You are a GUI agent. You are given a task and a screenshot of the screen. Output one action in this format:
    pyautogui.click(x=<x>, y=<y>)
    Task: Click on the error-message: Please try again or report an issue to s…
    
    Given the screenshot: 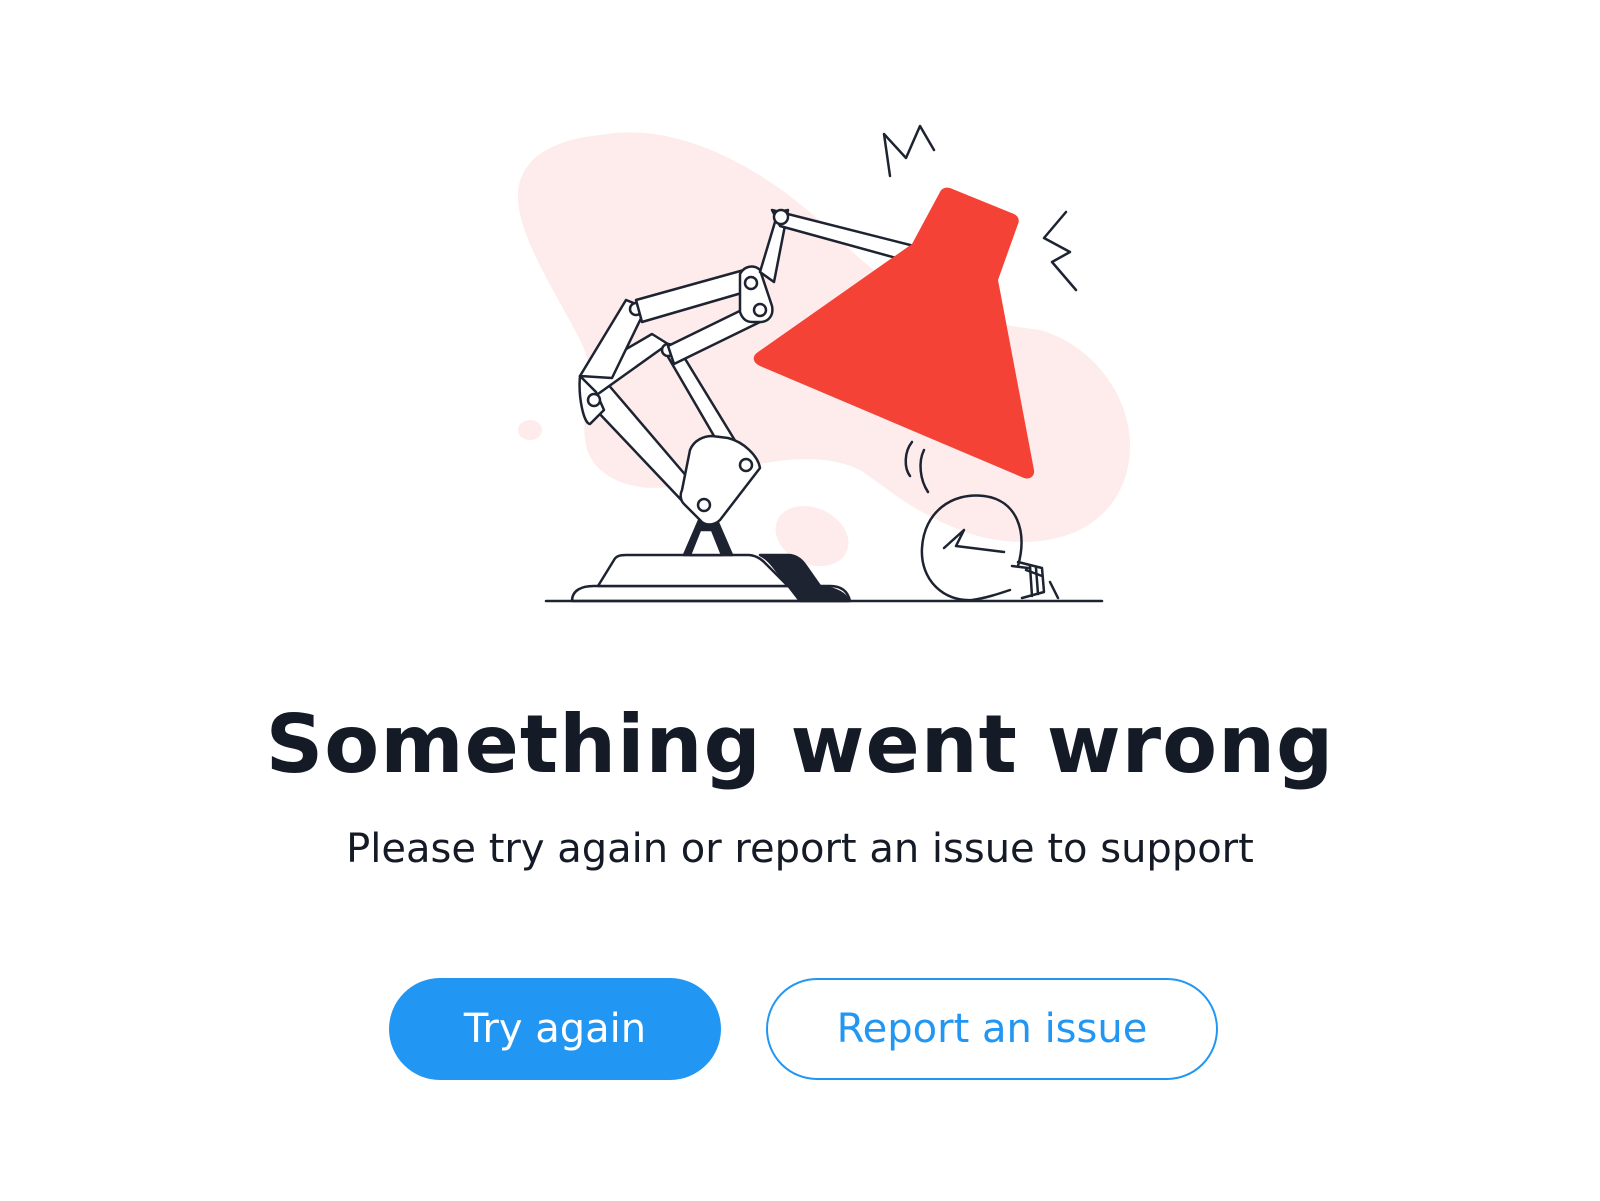 What is the action you would take?
    pyautogui.click(x=800, y=849)
    